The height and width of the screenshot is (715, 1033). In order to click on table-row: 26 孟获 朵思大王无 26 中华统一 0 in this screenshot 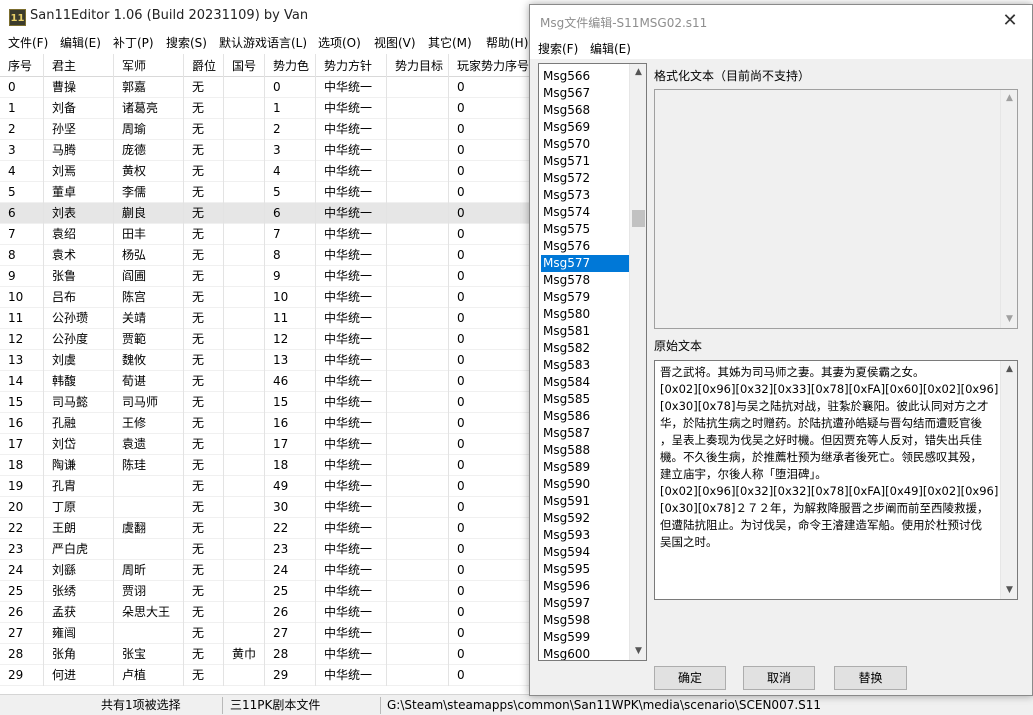, I will do `click(265, 612)`.